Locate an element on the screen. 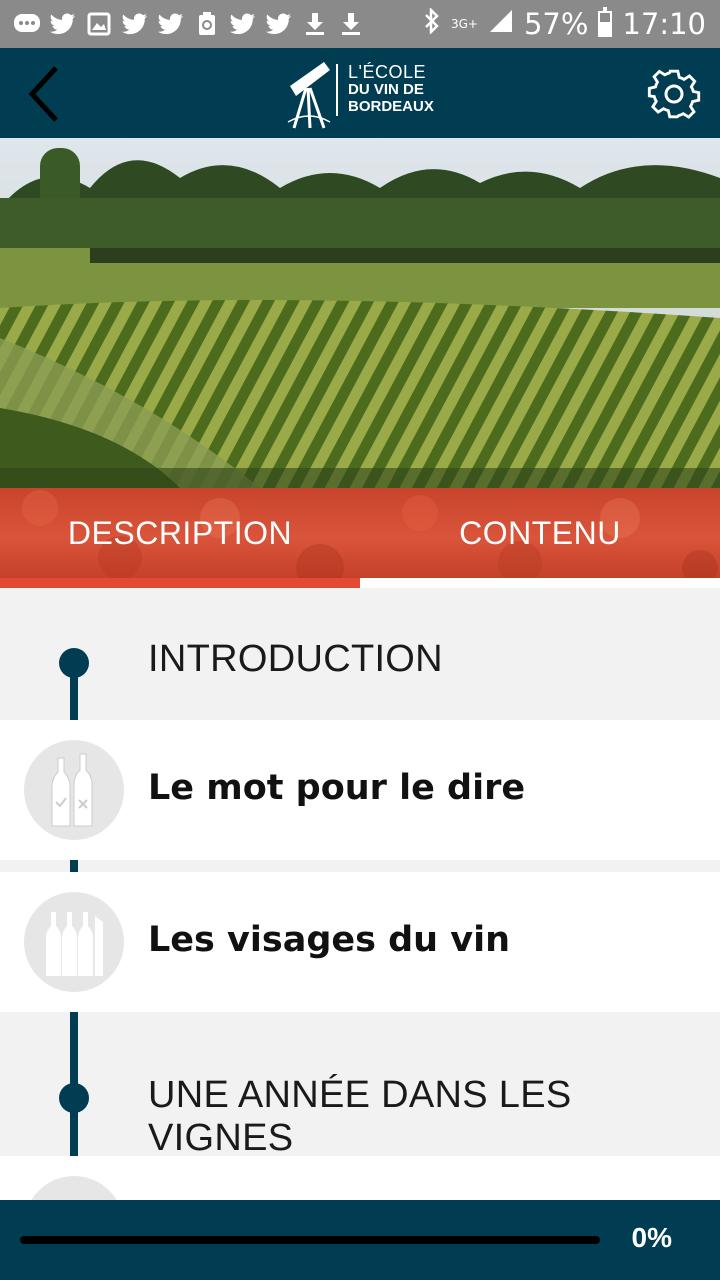 This screenshot has width=720, height=1280. logo-line-3: BORDEAUX is located at coordinates (391, 106).